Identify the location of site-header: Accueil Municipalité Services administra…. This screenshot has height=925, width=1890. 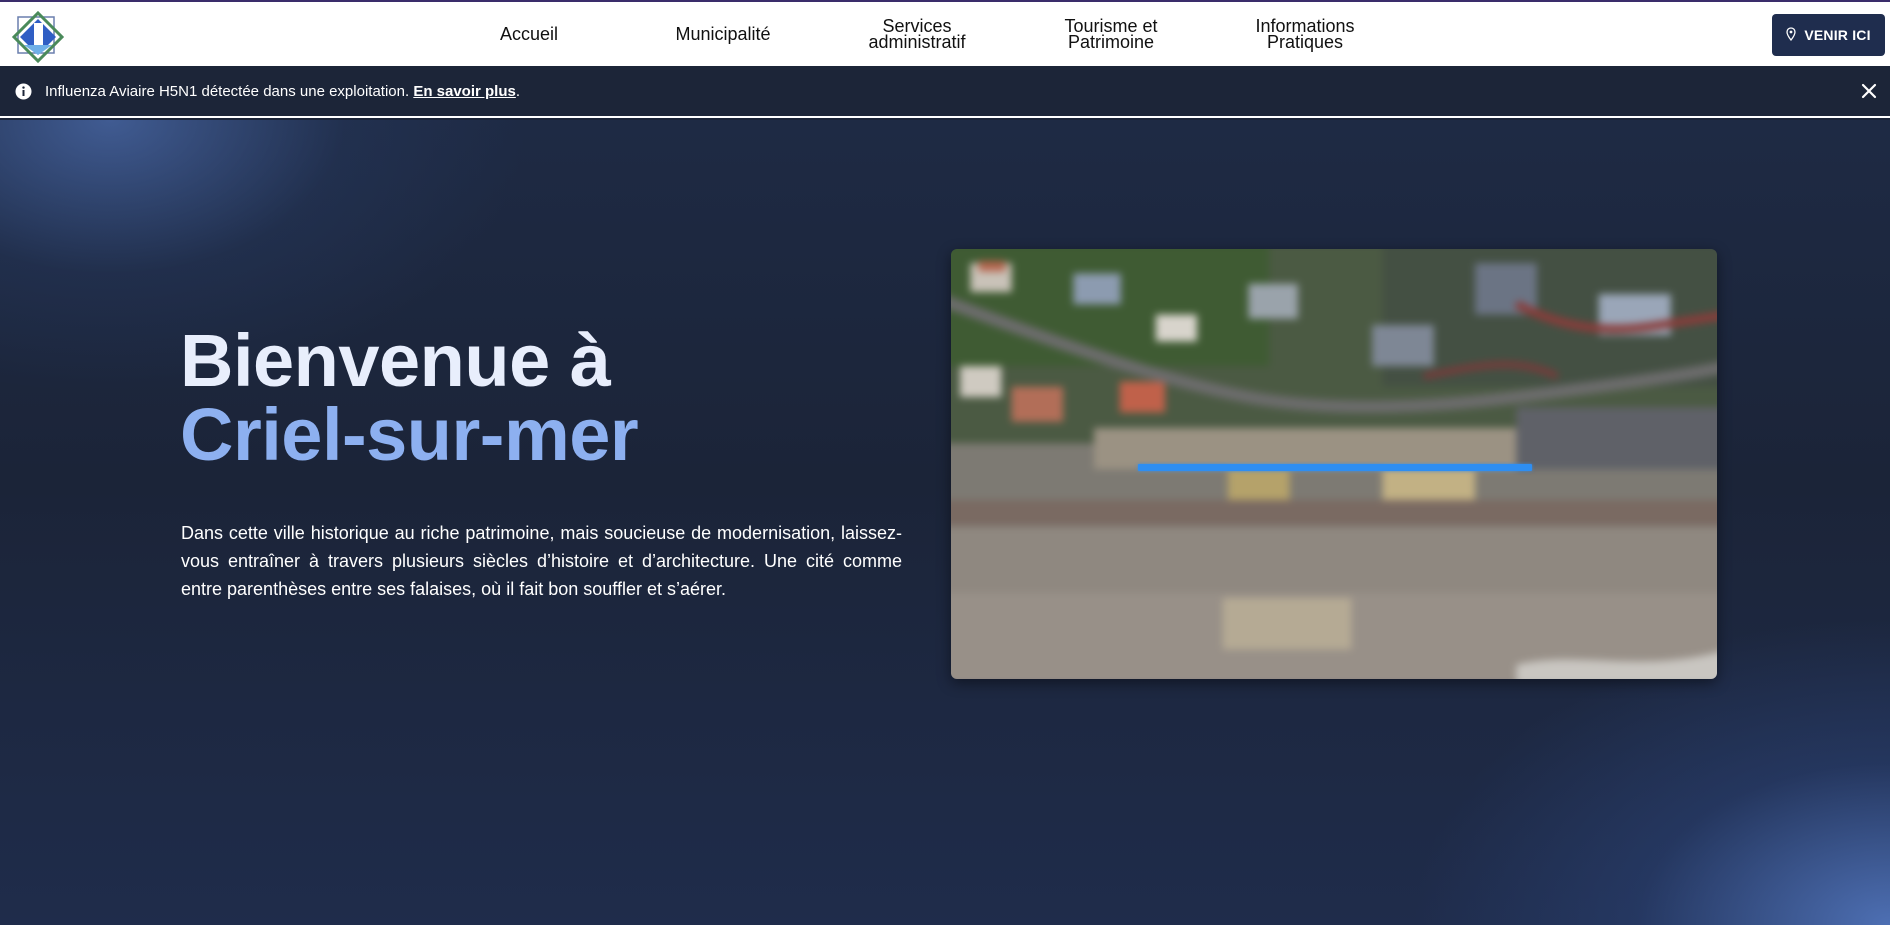
(945, 33).